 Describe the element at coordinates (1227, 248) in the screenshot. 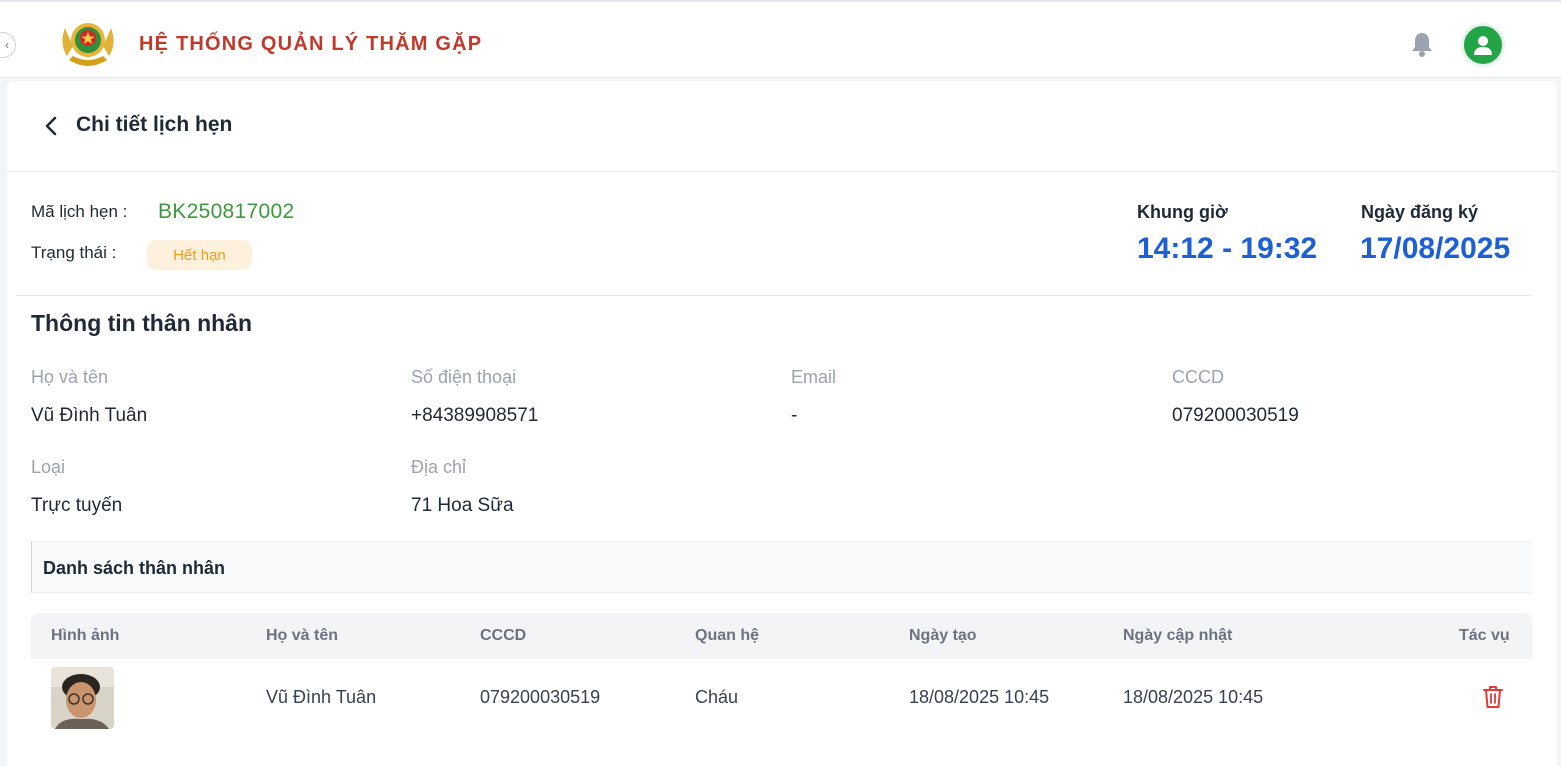

I see `time-slot-value: 14:12 - 19:32` at that location.